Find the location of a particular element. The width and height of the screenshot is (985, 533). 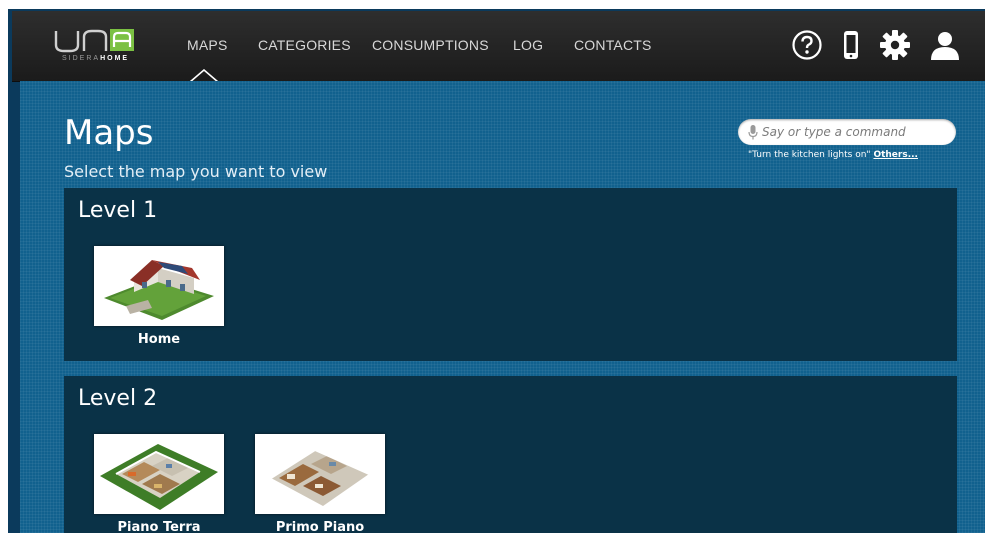

logo-subtitle: SIDERAHOME is located at coordinates (96, 58).